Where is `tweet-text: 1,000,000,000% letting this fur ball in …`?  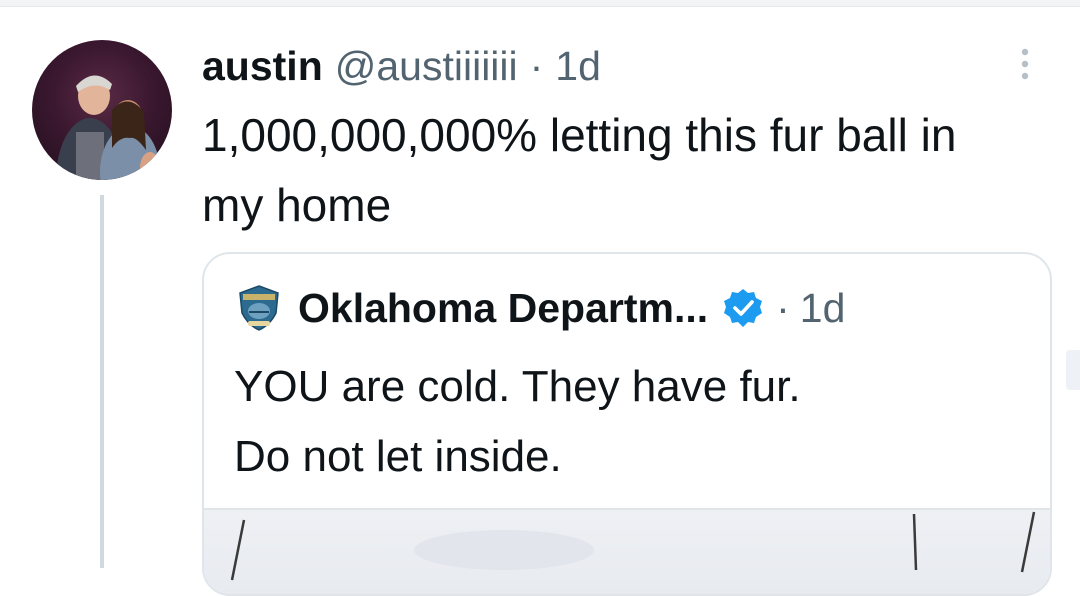
tweet-text: 1,000,000,000% letting this fur ball in … is located at coordinates (579, 170).